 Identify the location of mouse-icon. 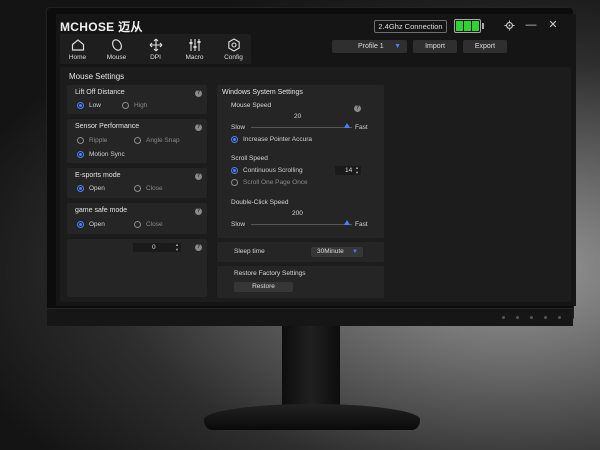
(116, 44).